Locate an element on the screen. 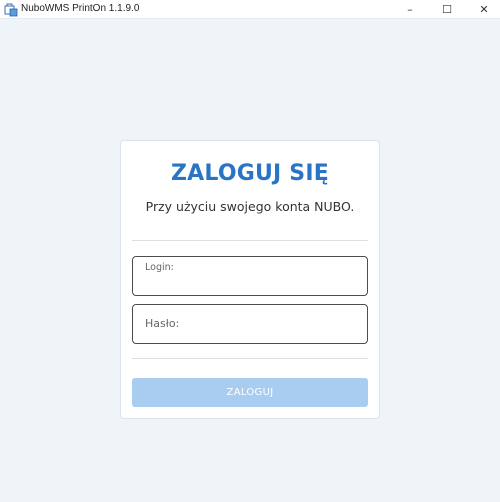  login-heading: ZALOGUJ SIĘ is located at coordinates (250, 173).